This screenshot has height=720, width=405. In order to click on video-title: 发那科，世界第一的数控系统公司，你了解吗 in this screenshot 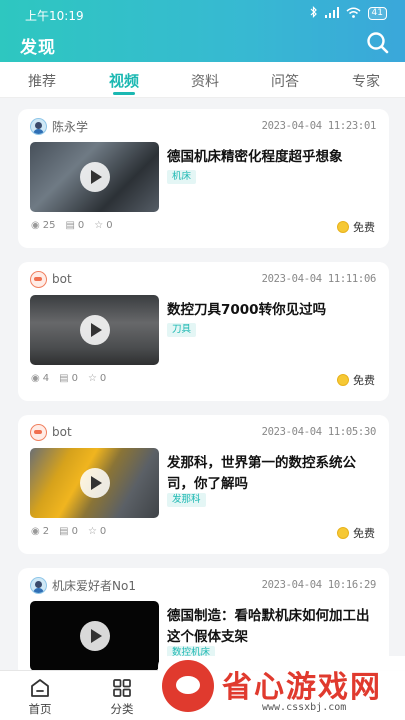, I will do `click(273, 474)`.